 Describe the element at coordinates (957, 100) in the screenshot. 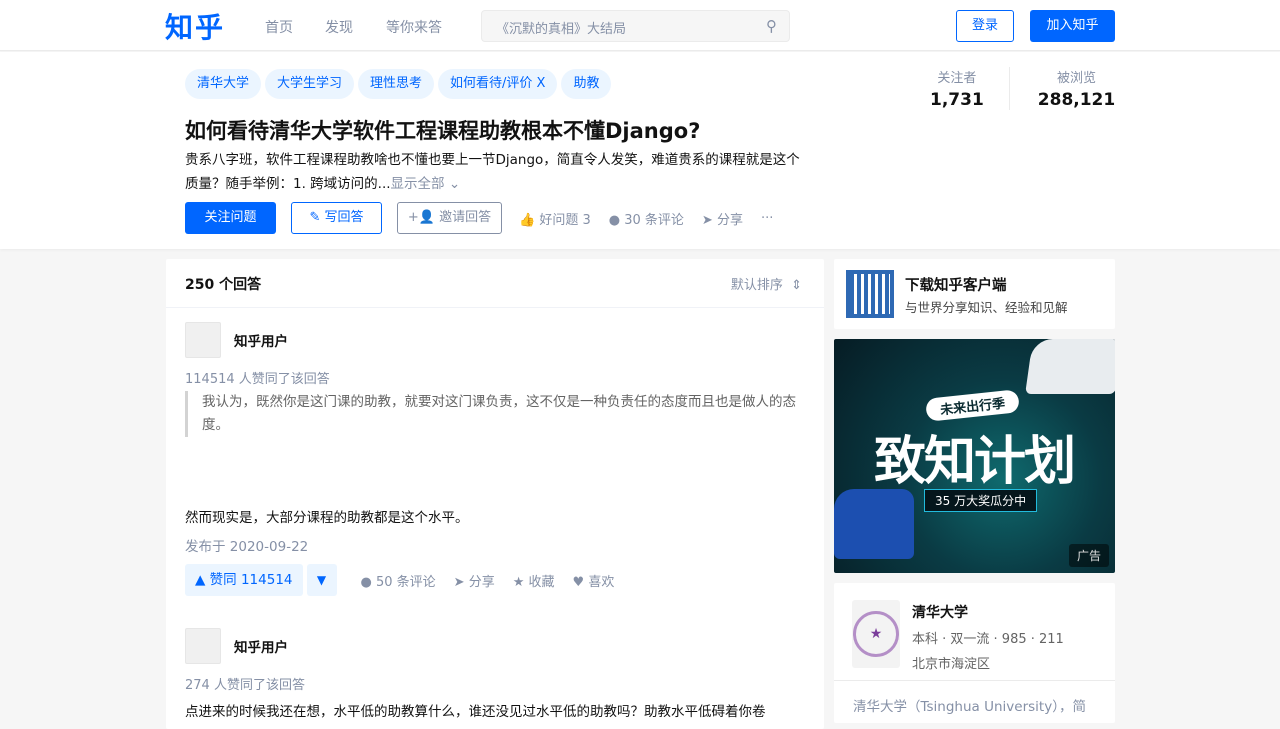

I see `followers-count: 1,731` at that location.